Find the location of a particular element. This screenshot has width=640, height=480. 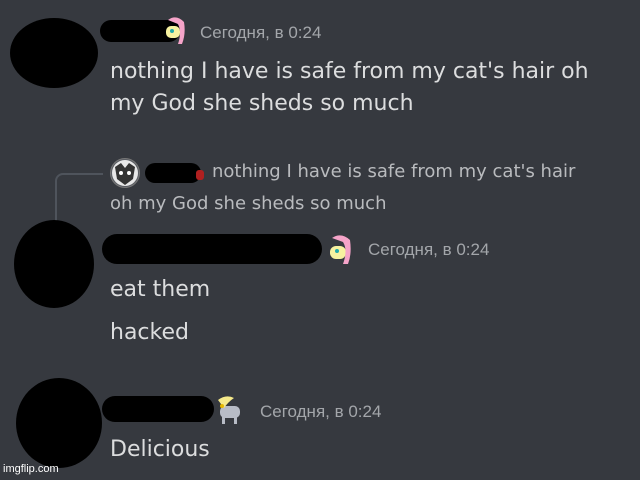

message-text: my God she sheds so much is located at coordinates (262, 103).